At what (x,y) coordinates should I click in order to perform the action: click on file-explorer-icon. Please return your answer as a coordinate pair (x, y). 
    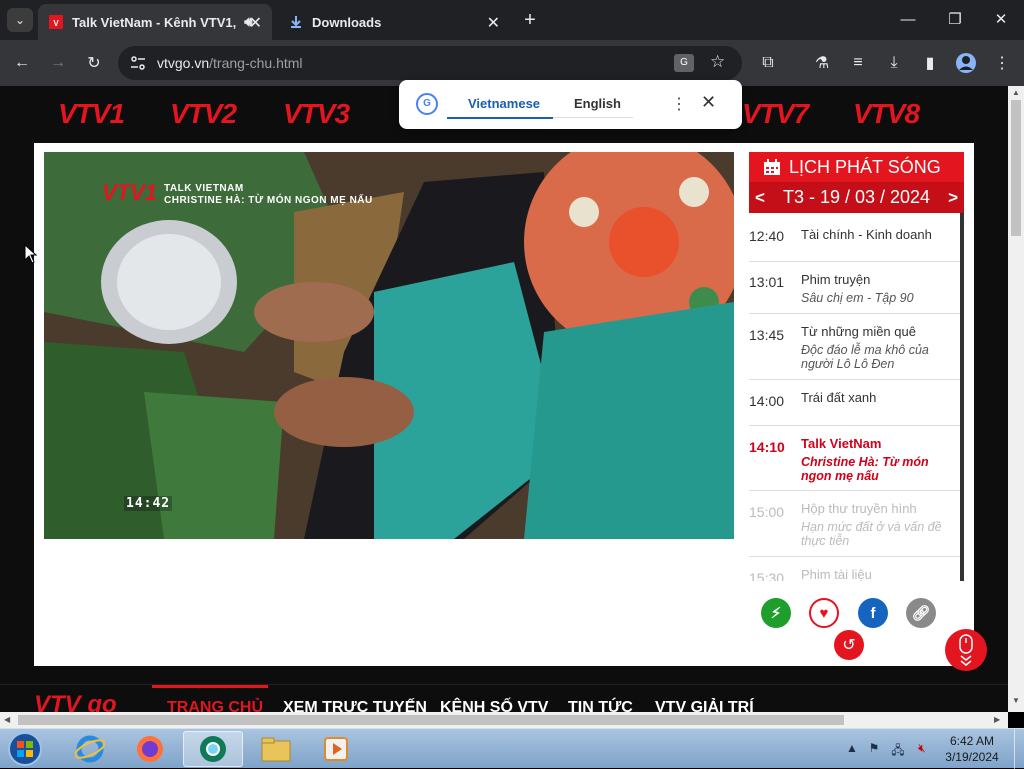
    Looking at the image, I should click on (276, 749).